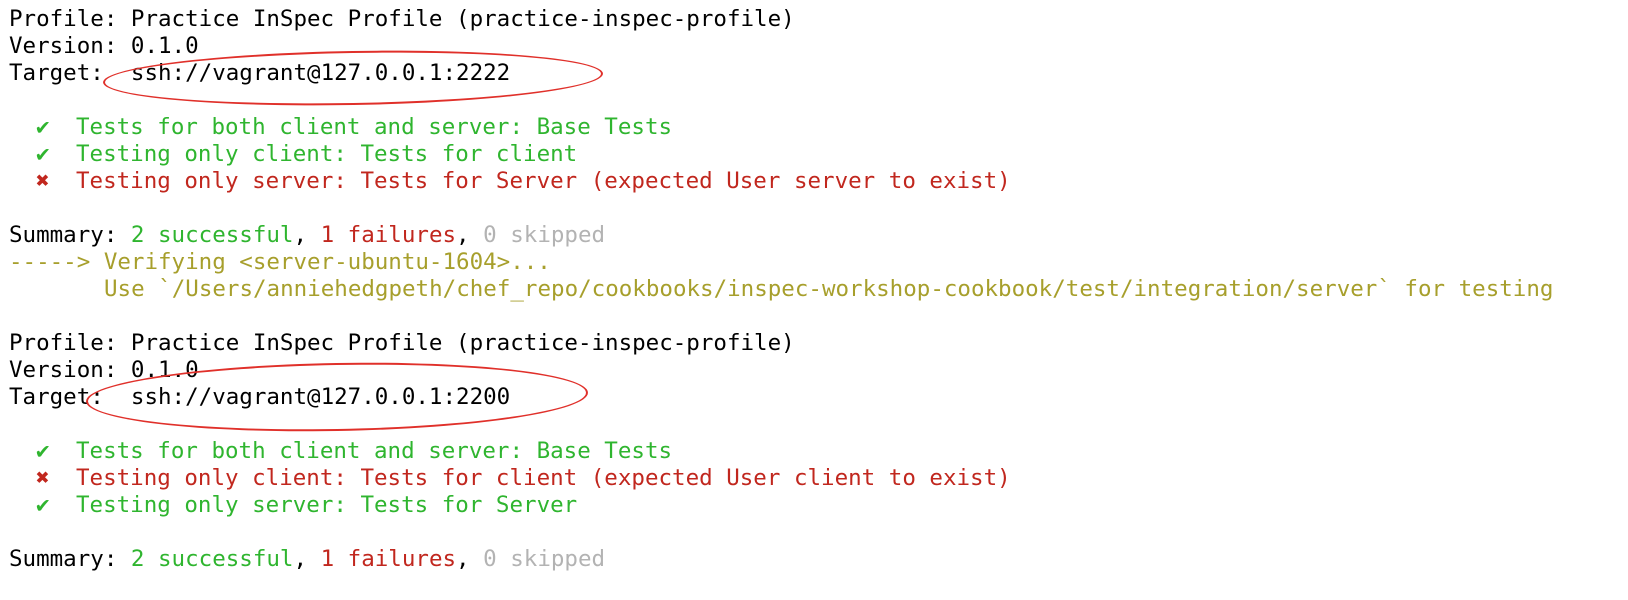 This screenshot has height=600, width=1628. I want to click on target-value: ssh://vagrant@127.0.0.1:2200, so click(320, 397).